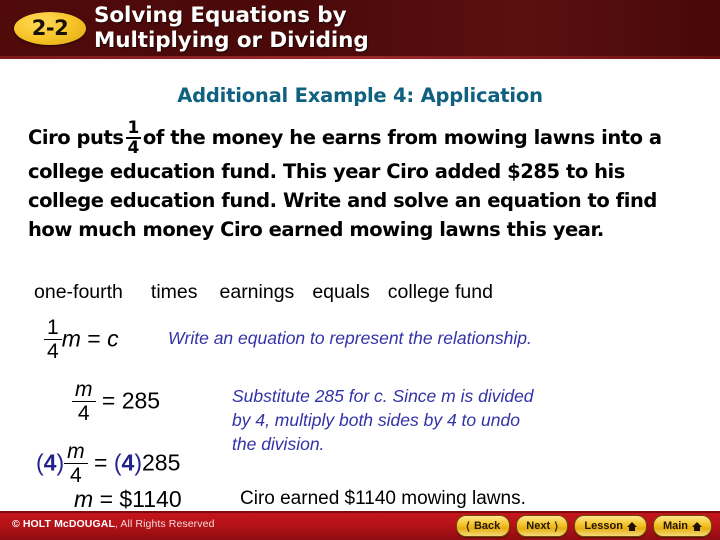  I want to click on lesson-number-badge: 2-2, so click(50, 28).